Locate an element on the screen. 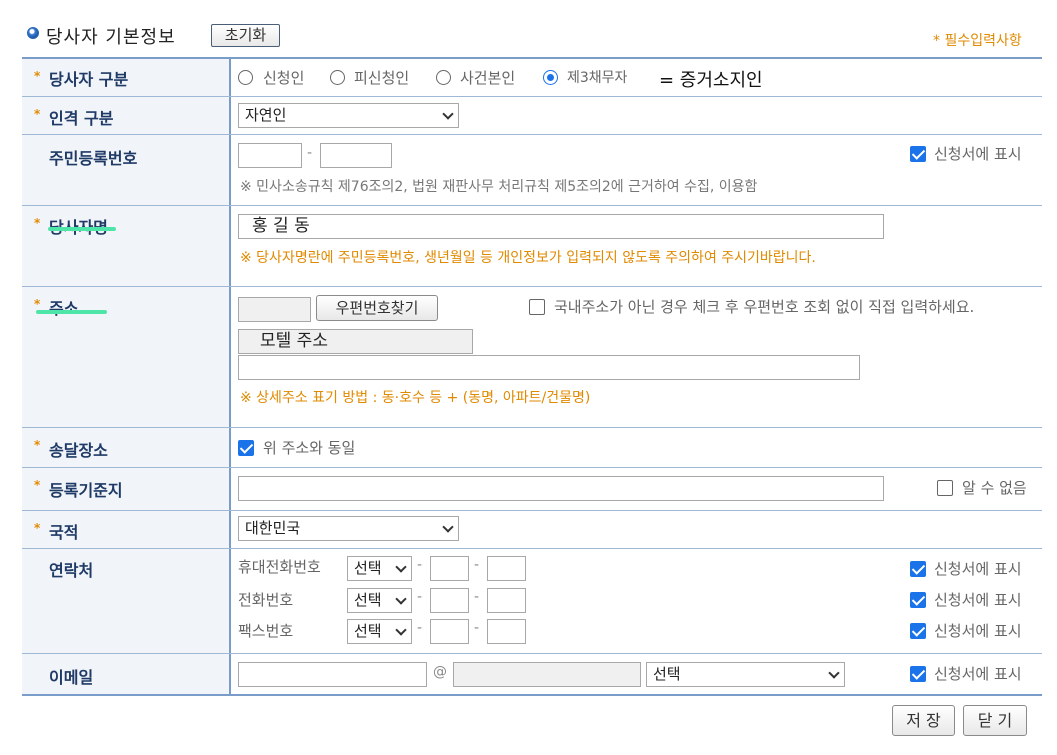 Image resolution: width=1057 pixels, height=755 pixels. row-registry: * 등록기준지 알 수 없음 is located at coordinates (532, 489).